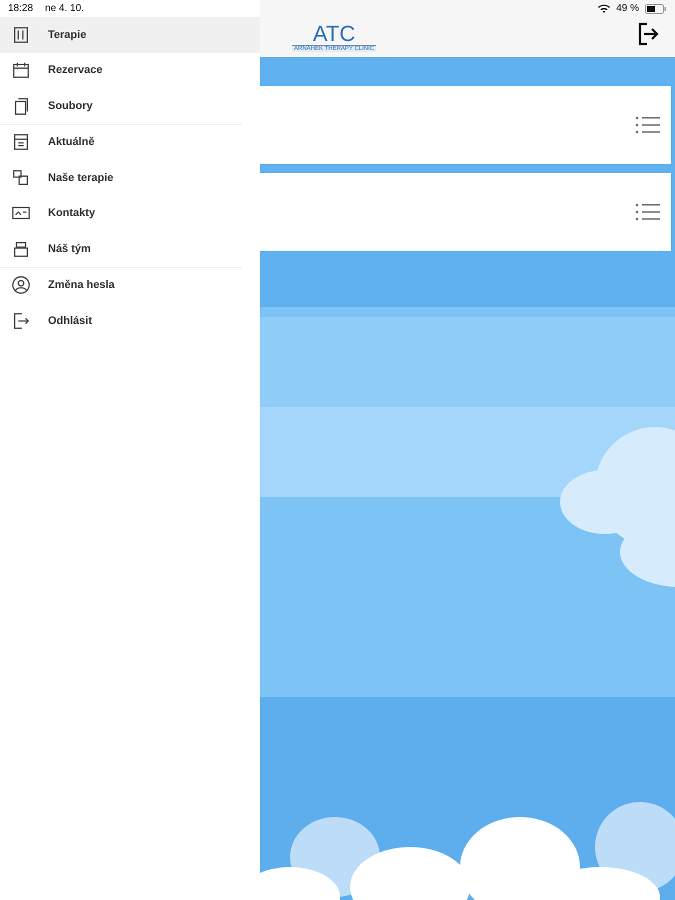  I want to click on menu-item: Kontakty, so click(130, 213).